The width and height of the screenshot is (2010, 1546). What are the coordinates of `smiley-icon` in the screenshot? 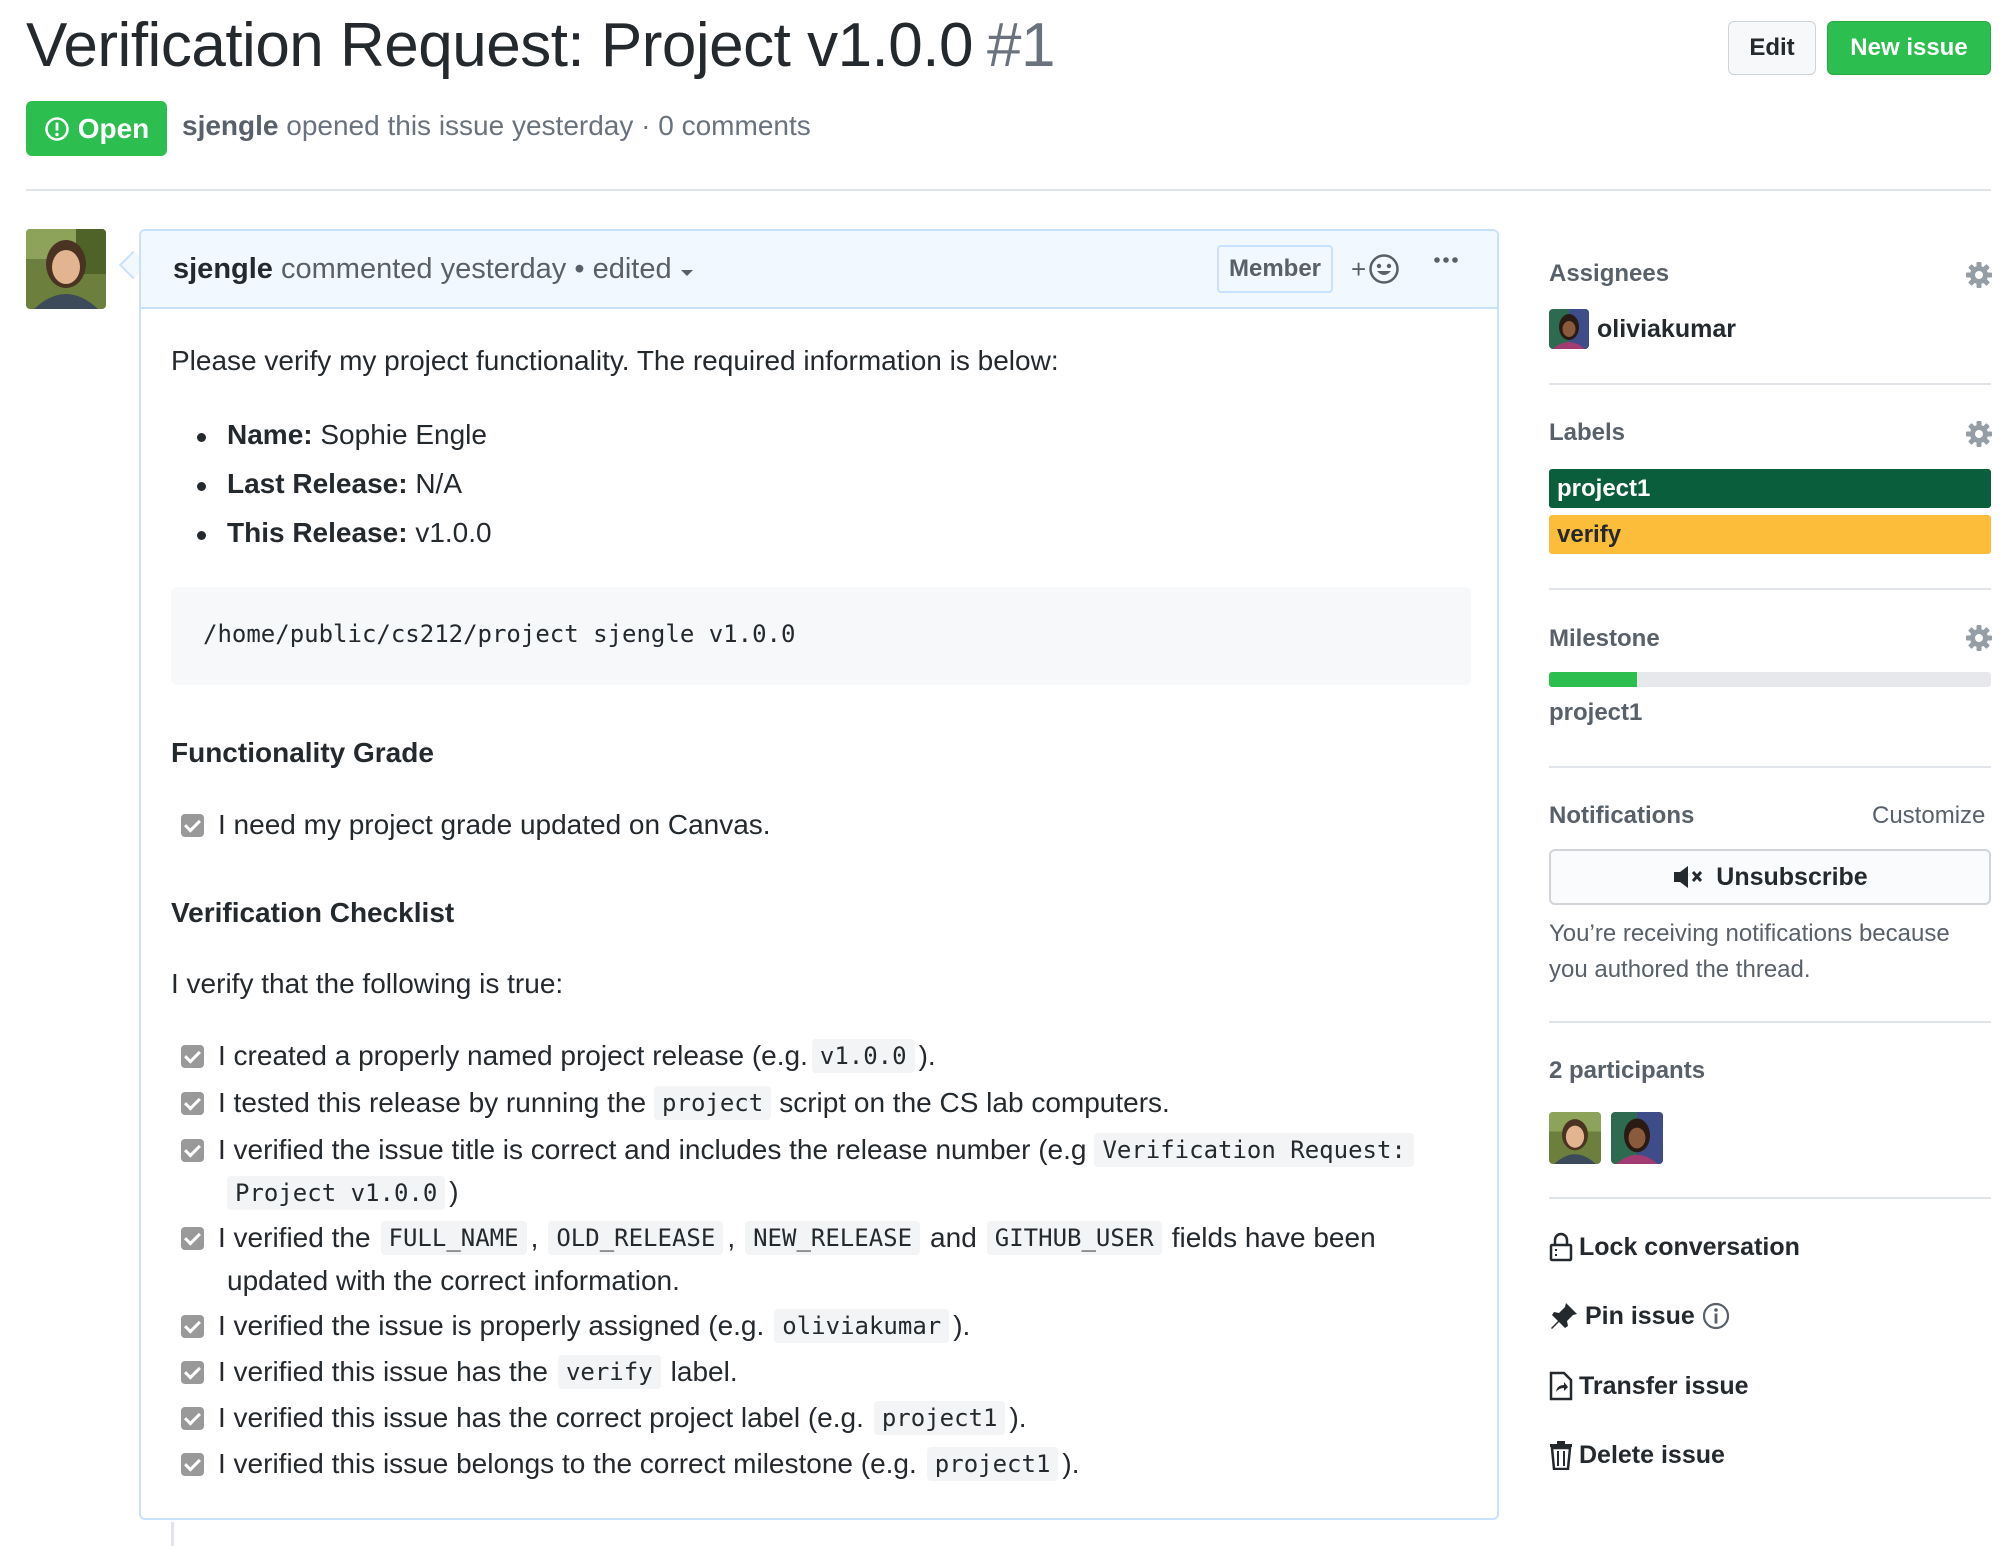 It's located at (1384, 269).